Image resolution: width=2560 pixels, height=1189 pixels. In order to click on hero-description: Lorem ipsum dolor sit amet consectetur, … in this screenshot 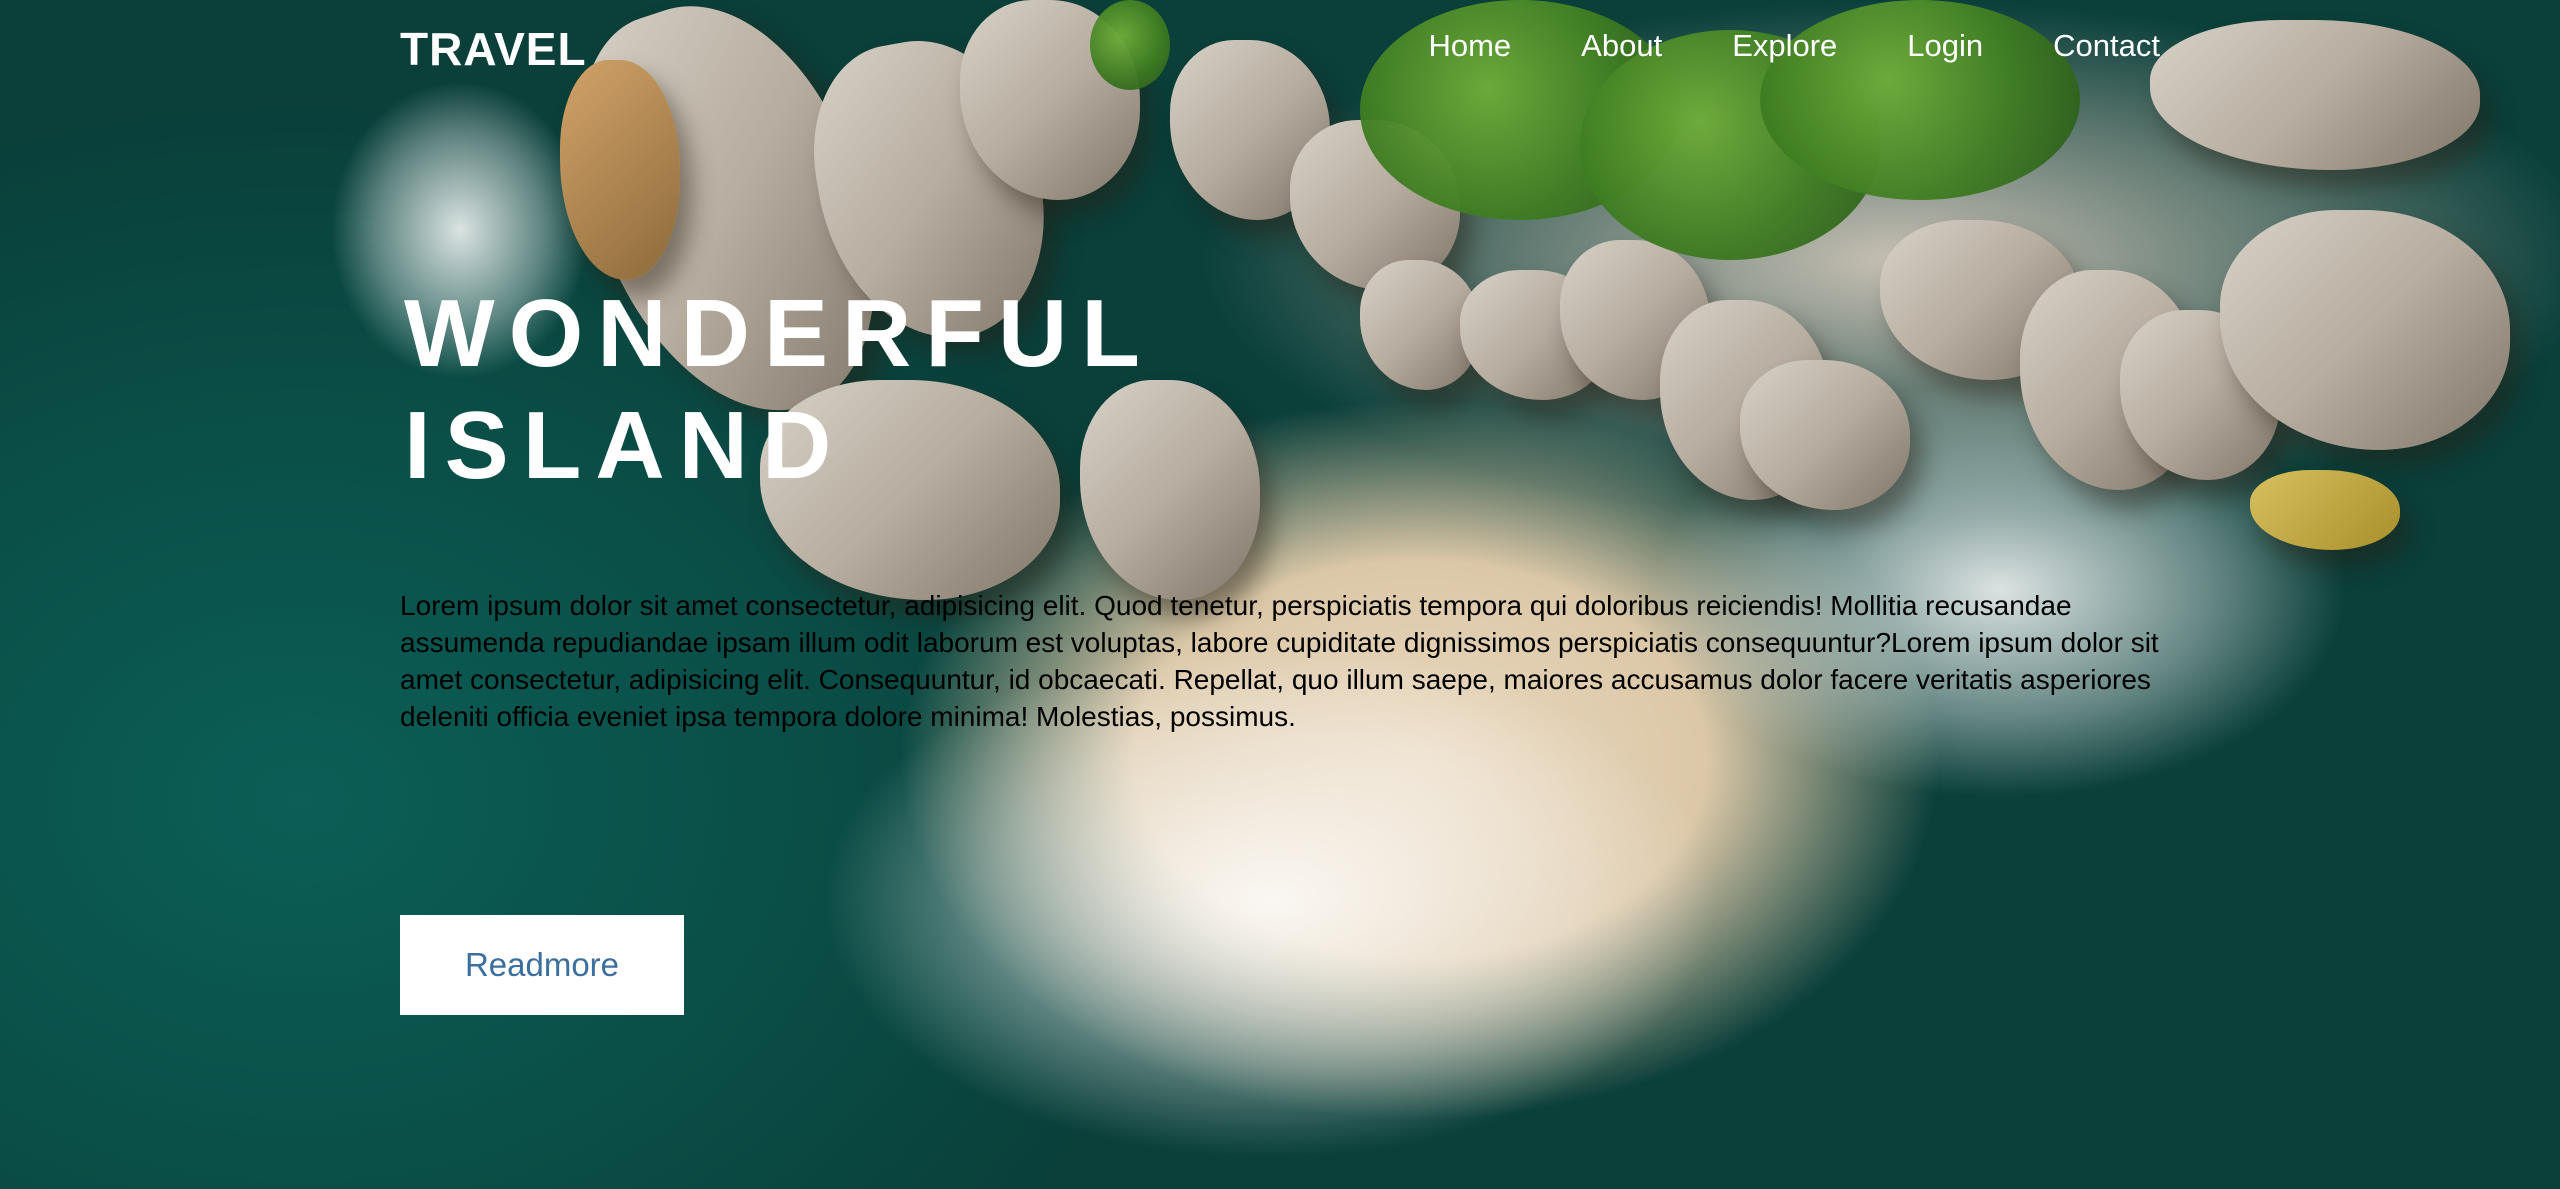, I will do `click(1279, 661)`.